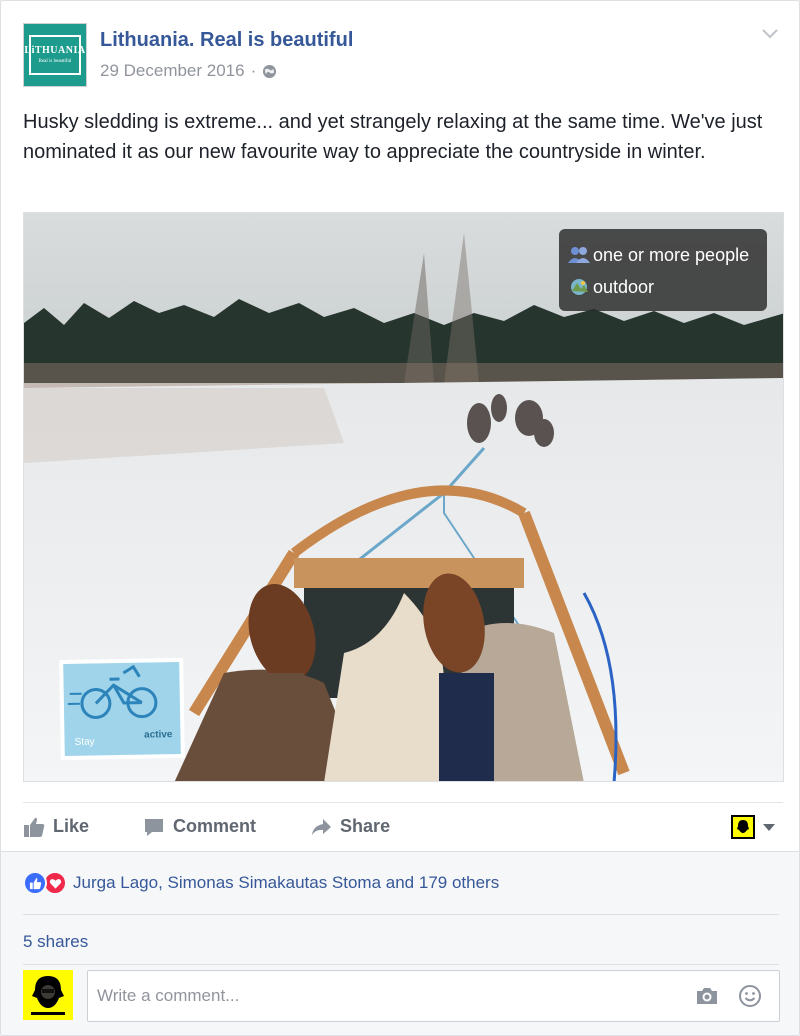 This screenshot has width=800, height=1036. Describe the element at coordinates (671, 254) in the screenshot. I see `tag-label: one or more people` at that location.